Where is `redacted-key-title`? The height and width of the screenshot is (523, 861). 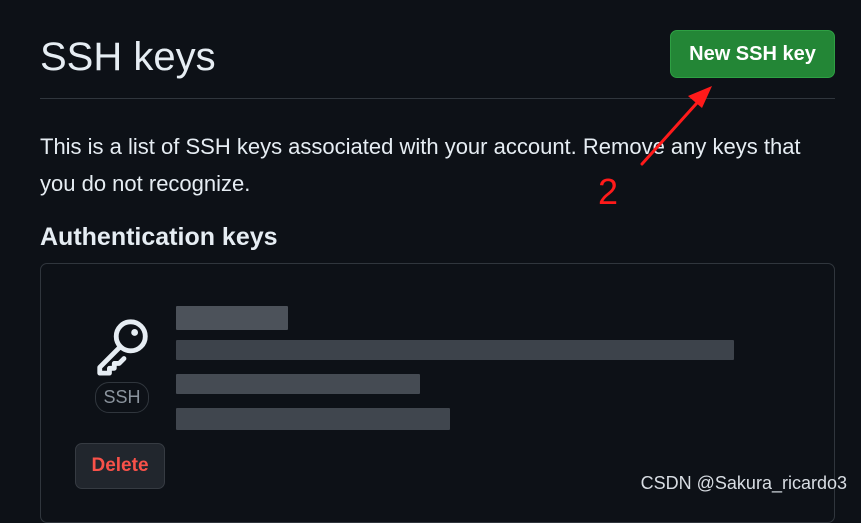 redacted-key-title is located at coordinates (232, 318).